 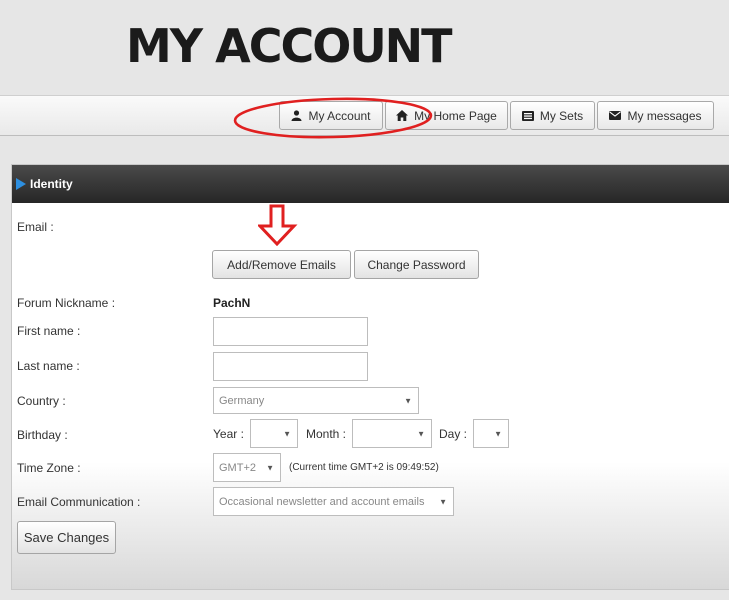 I want to click on nav-my-sets-button: My Sets, so click(x=552, y=115).